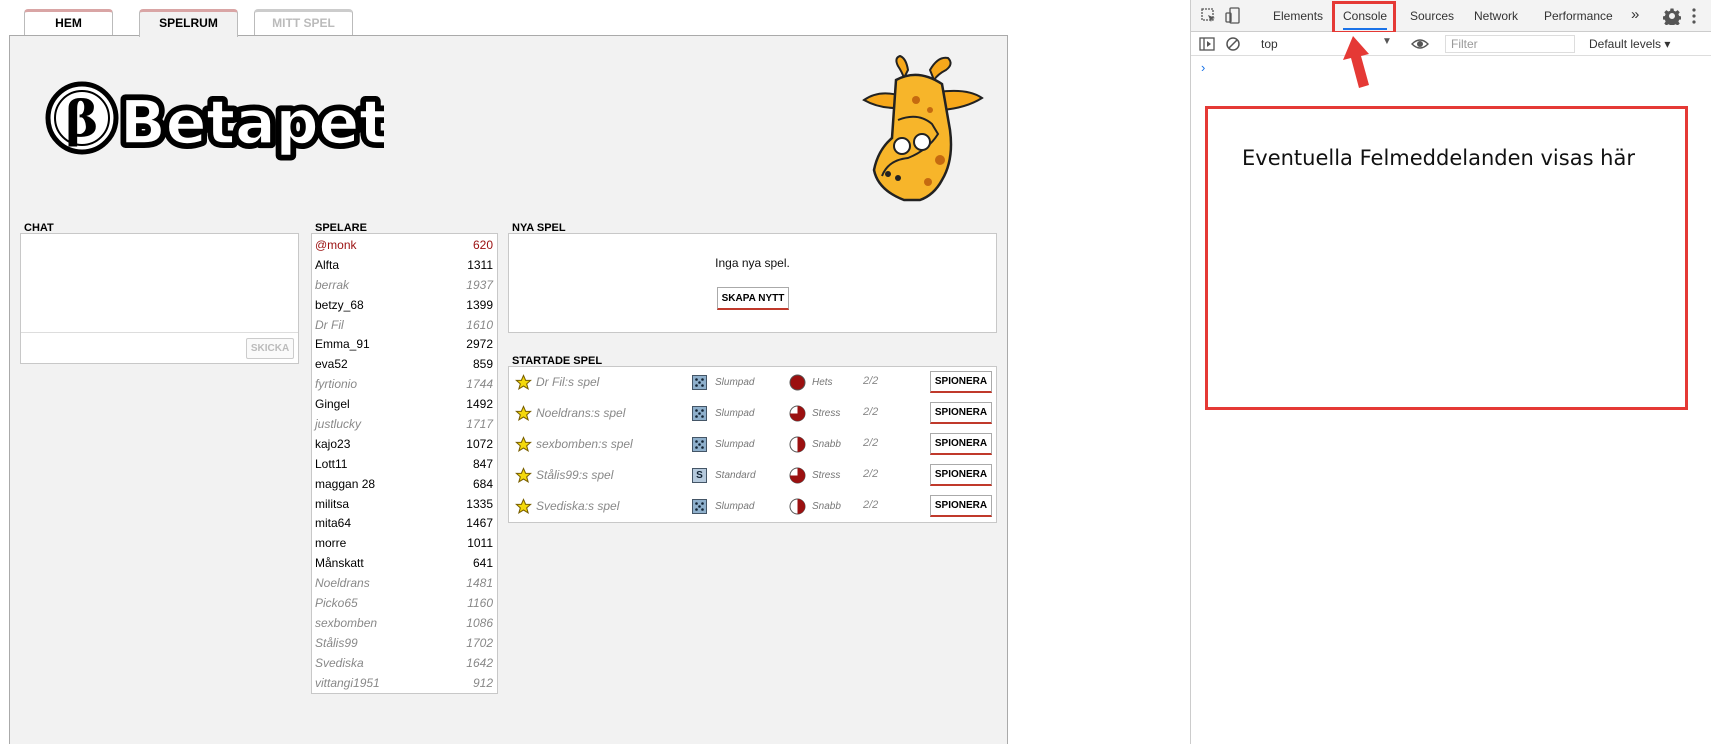  What do you see at coordinates (479, 443) in the screenshot?
I see `player-score: 1072` at bounding box center [479, 443].